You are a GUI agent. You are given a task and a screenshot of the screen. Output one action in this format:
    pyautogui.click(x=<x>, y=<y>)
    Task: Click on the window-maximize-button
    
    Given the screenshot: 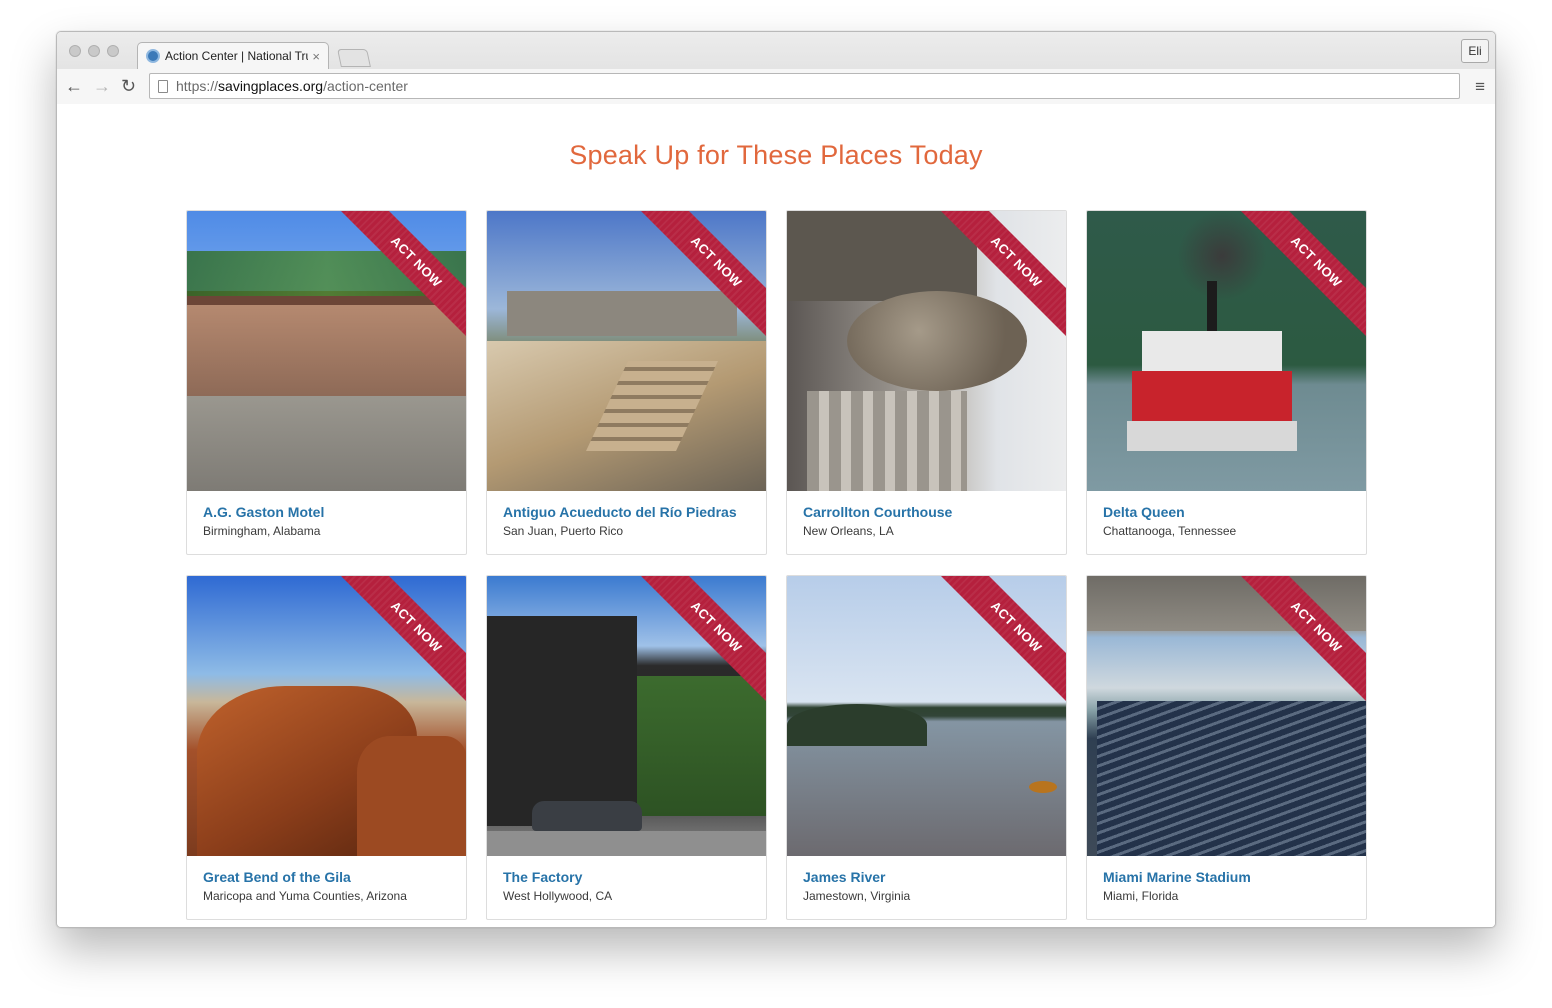 What is the action you would take?
    pyautogui.click(x=113, y=51)
    